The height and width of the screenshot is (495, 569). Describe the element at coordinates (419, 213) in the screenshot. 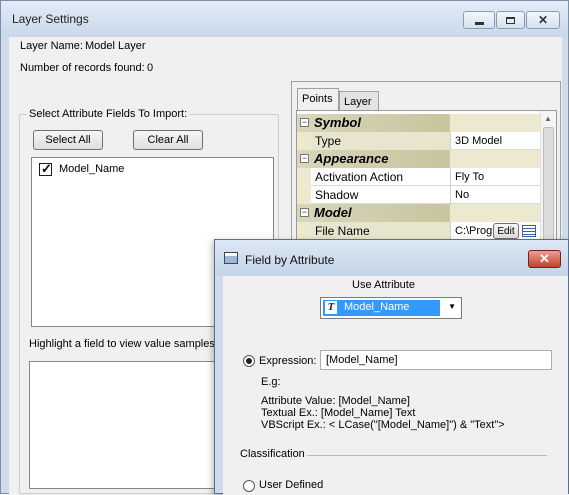

I see `category-model: − Model` at that location.